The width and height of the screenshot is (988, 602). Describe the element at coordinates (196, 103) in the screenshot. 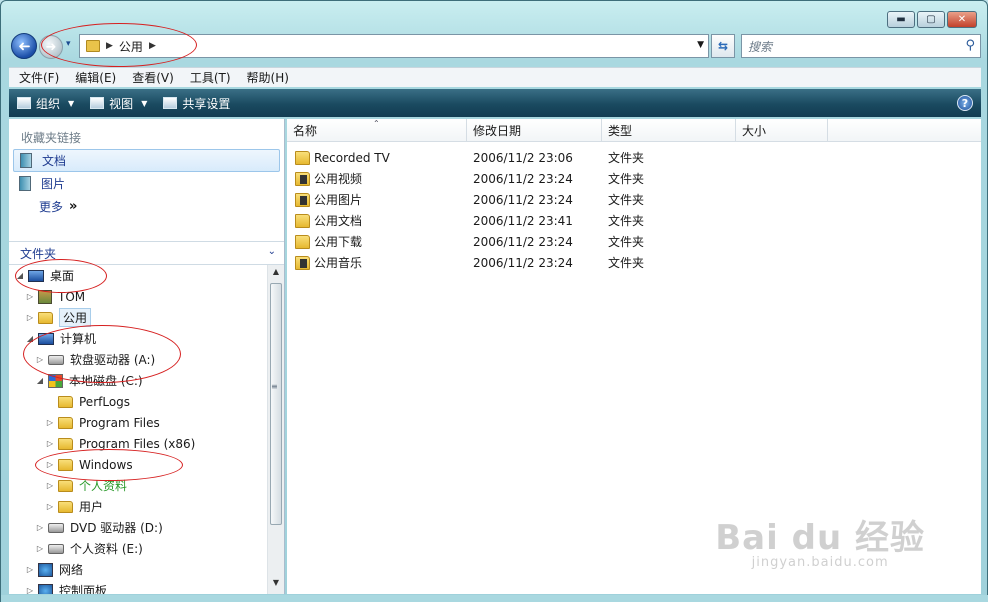

I see `share-settings-button: 共享设置` at that location.